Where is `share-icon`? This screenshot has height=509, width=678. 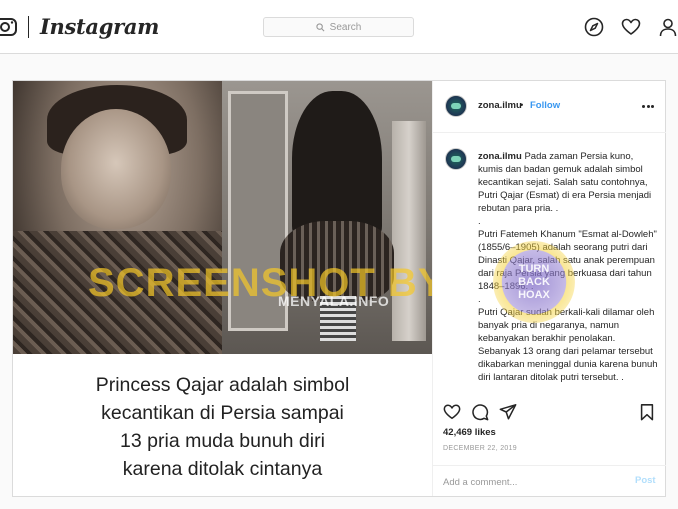 share-icon is located at coordinates (508, 412).